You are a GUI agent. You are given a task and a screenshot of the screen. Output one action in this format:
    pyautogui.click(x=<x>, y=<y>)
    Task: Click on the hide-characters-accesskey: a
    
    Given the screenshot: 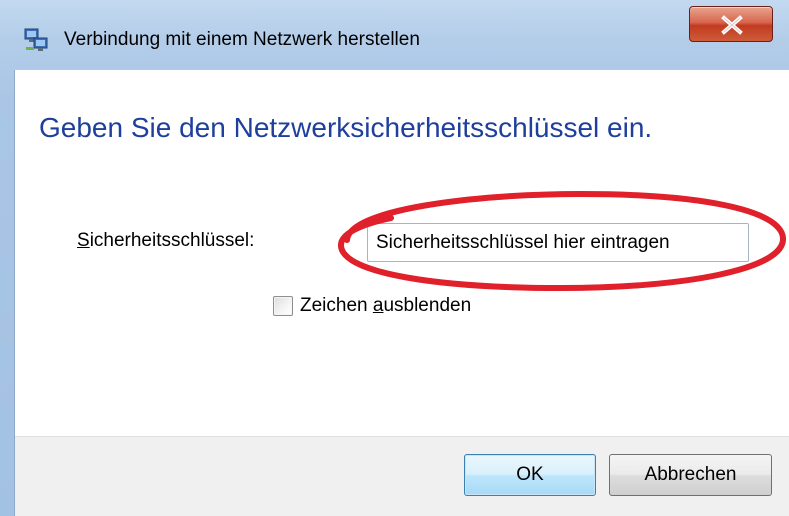 What is the action you would take?
    pyautogui.click(x=378, y=305)
    